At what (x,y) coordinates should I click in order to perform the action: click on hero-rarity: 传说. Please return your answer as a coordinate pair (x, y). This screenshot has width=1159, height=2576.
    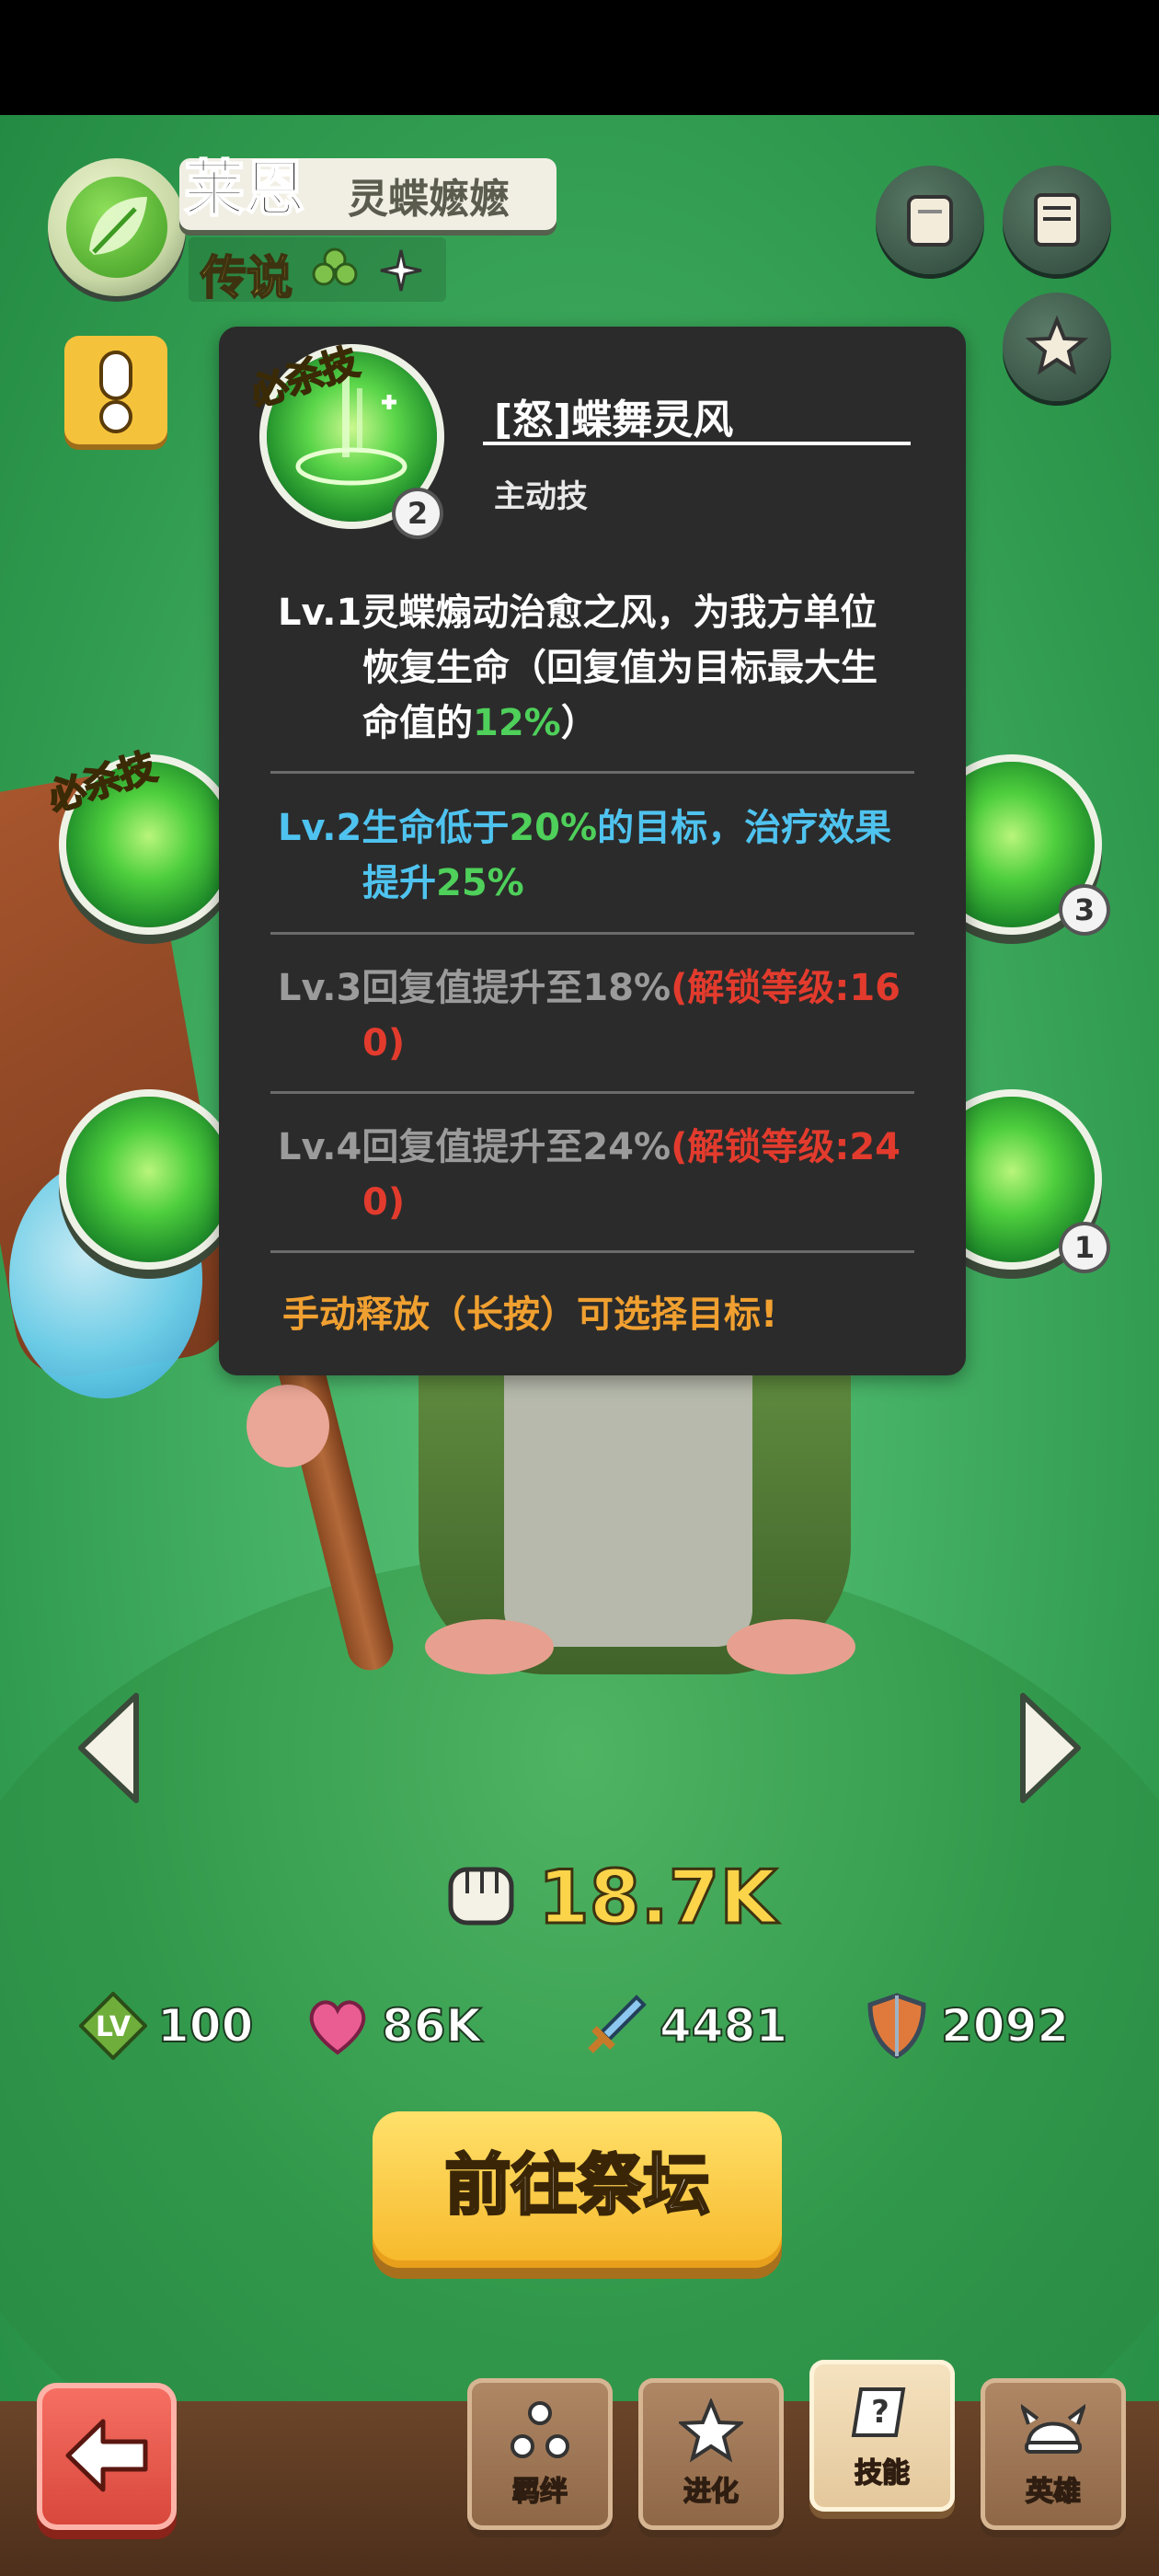
    Looking at the image, I should click on (246, 277).